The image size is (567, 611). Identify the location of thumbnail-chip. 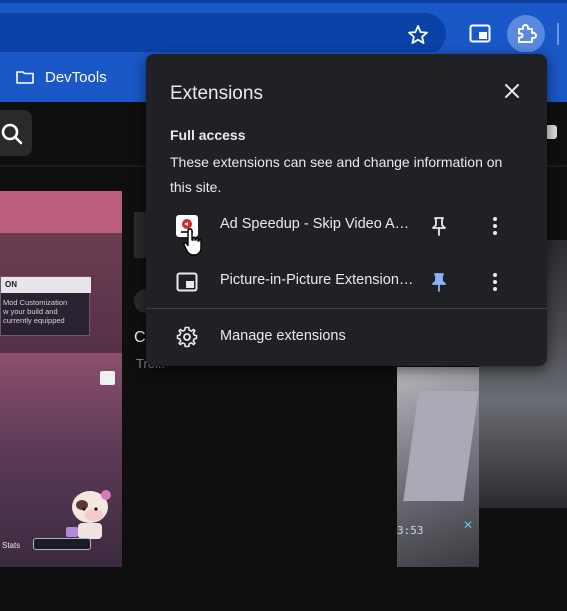
(62, 544).